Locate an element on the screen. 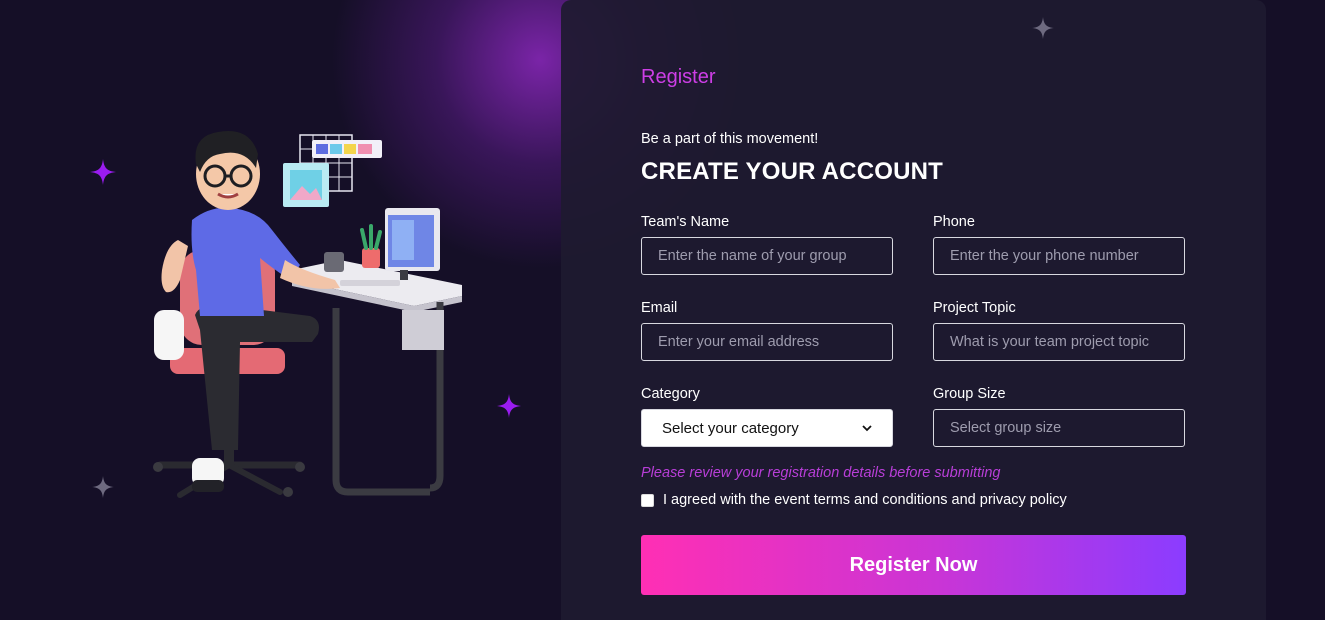 Image resolution: width=1325 pixels, height=620 pixels. team-name-label: Team's Name is located at coordinates (685, 222).